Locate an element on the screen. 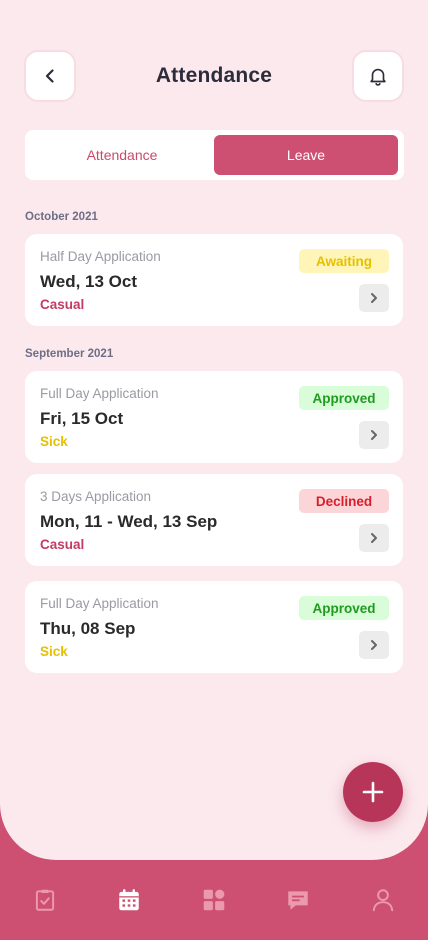 The image size is (428, 940). nav-messages is located at coordinates (298, 900).